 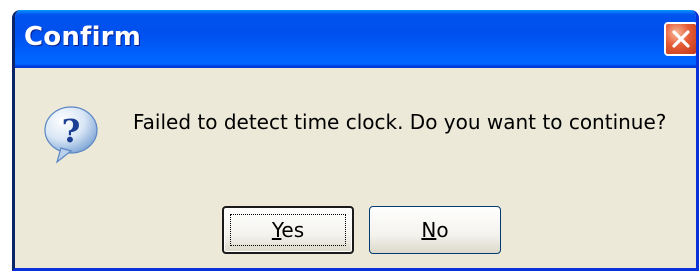 I want to click on no-button: No, so click(x=435, y=230).